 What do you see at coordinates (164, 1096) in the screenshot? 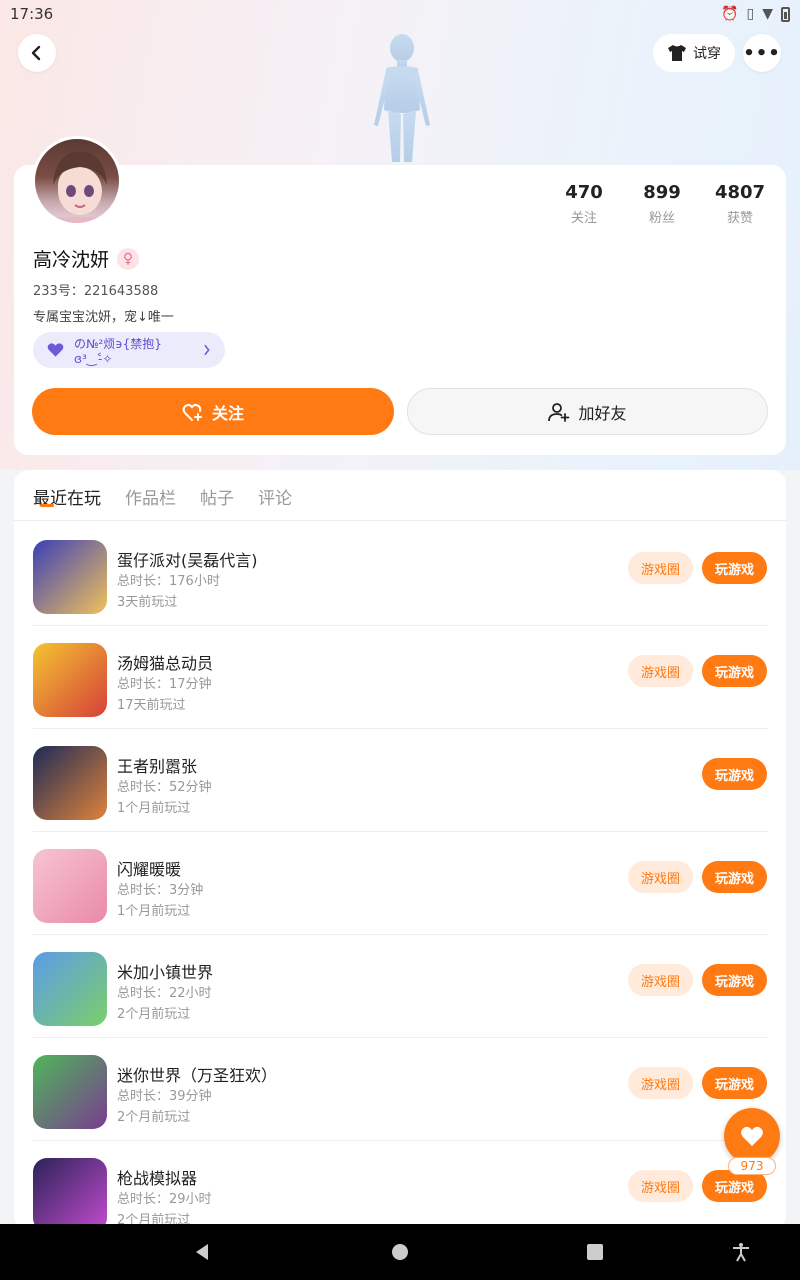
I see `game-duration: 总时长：39分钟` at bounding box center [164, 1096].